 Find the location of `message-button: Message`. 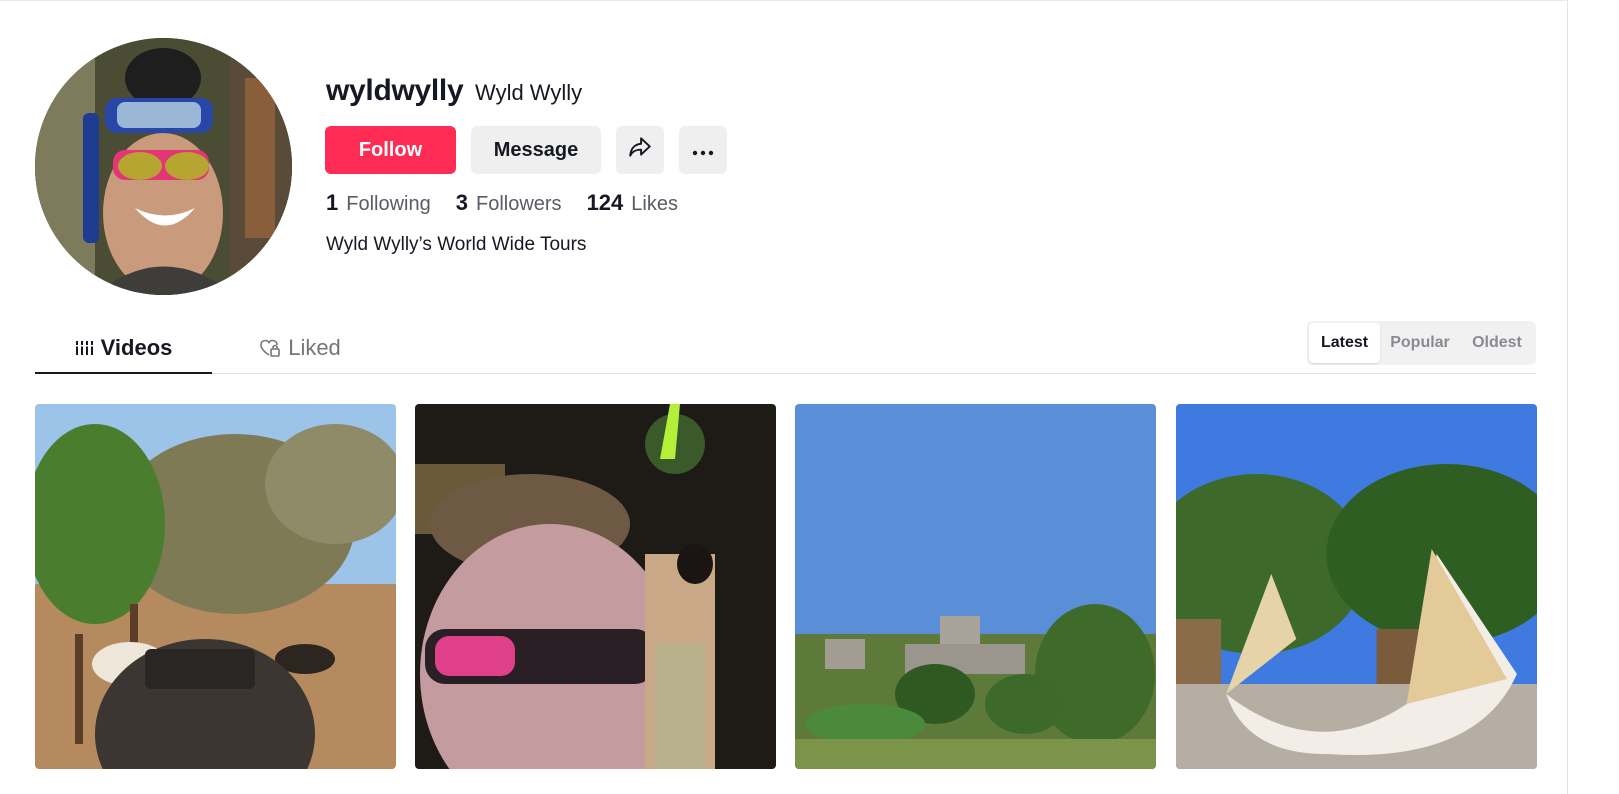

message-button: Message is located at coordinates (536, 150).